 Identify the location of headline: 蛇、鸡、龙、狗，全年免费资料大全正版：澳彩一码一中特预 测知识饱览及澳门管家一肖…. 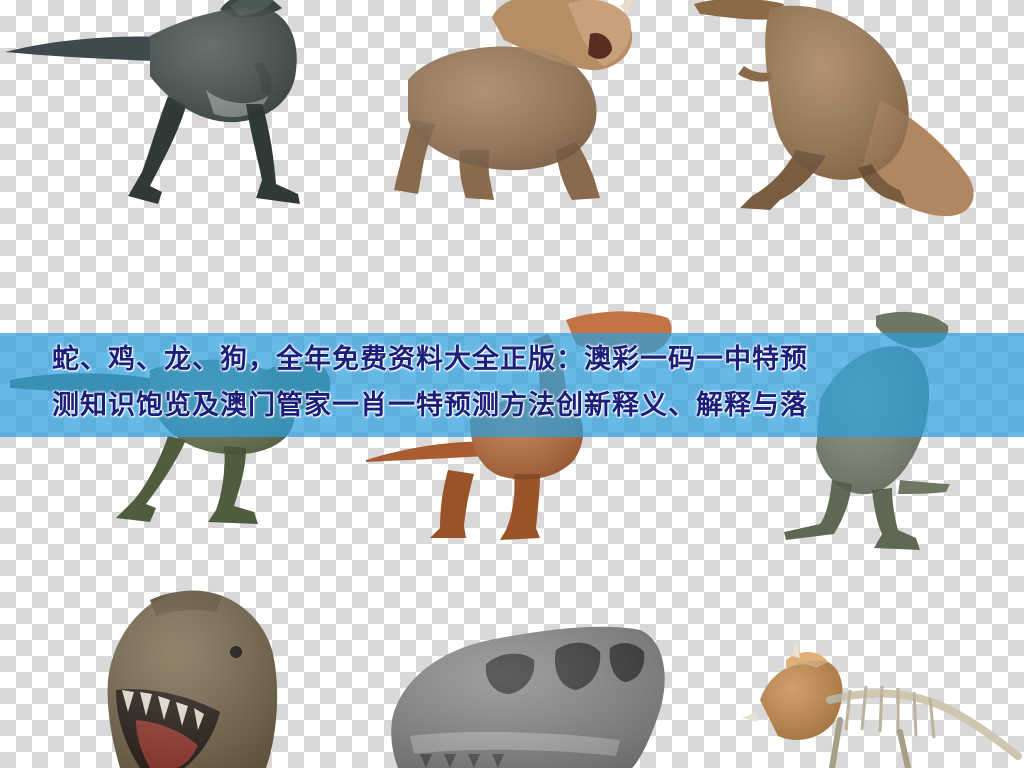
(512, 383).